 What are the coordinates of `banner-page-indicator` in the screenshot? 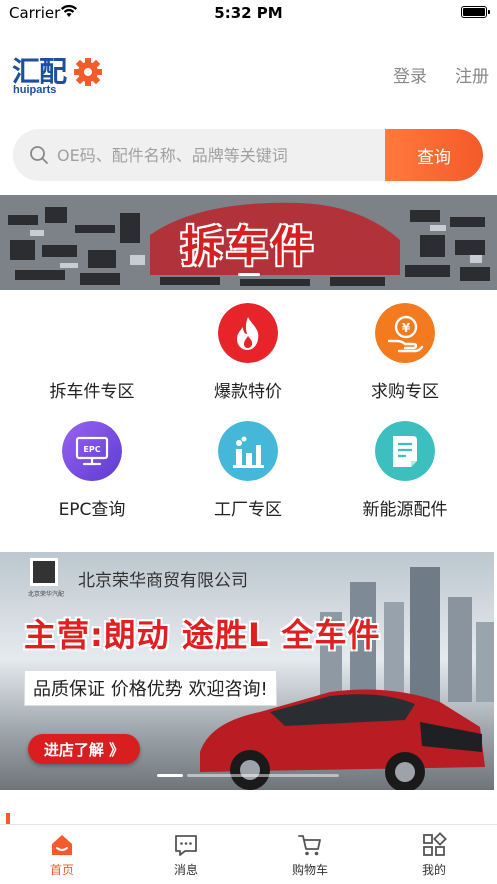 It's located at (249, 274).